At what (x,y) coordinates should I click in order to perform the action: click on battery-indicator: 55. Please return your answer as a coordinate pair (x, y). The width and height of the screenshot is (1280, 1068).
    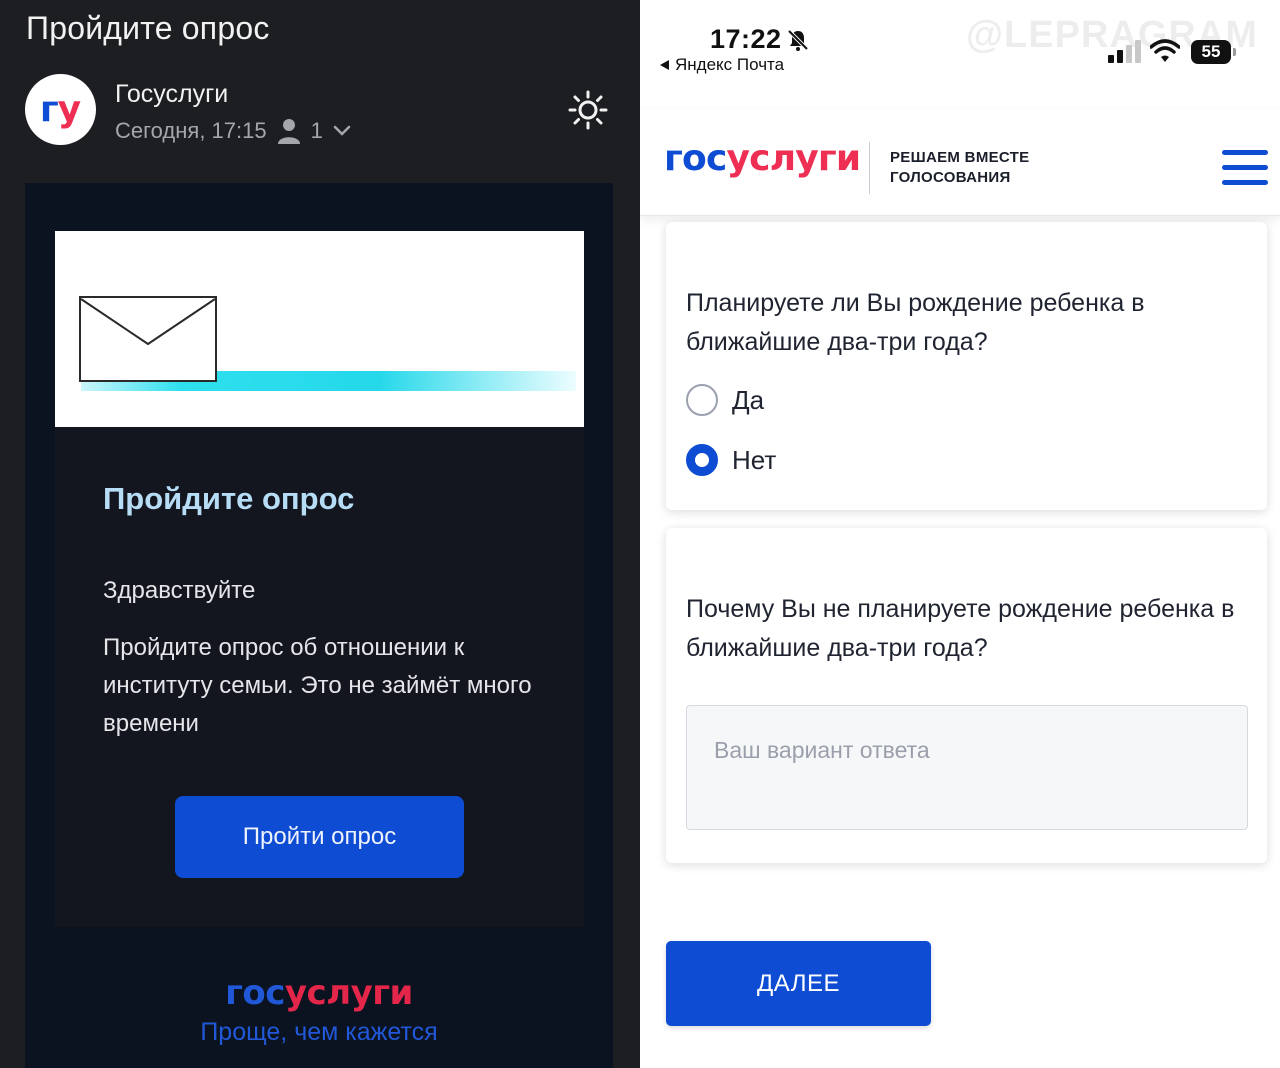
    Looking at the image, I should click on (1211, 52).